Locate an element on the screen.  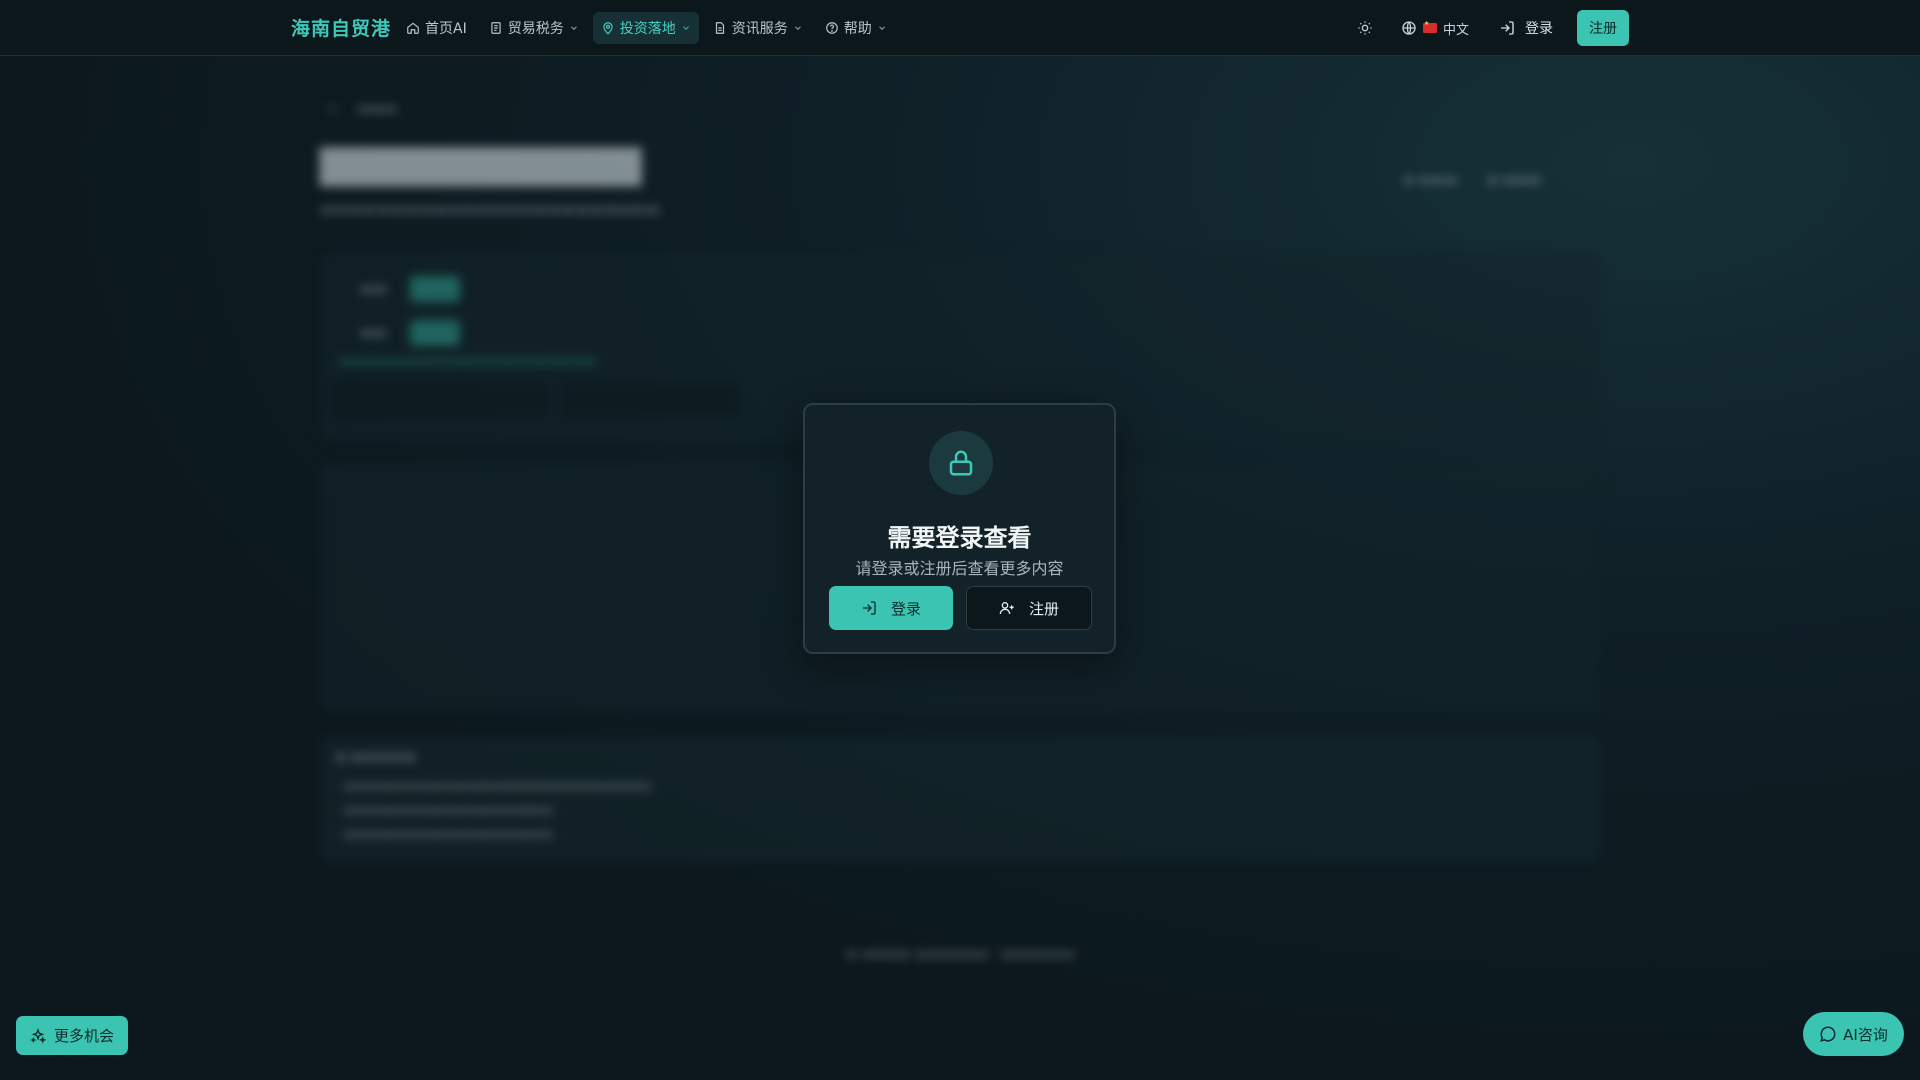
login-required-modal: 需要登录查看 请登录或注册后查看更多内容 登录 注册 is located at coordinates (959, 528).